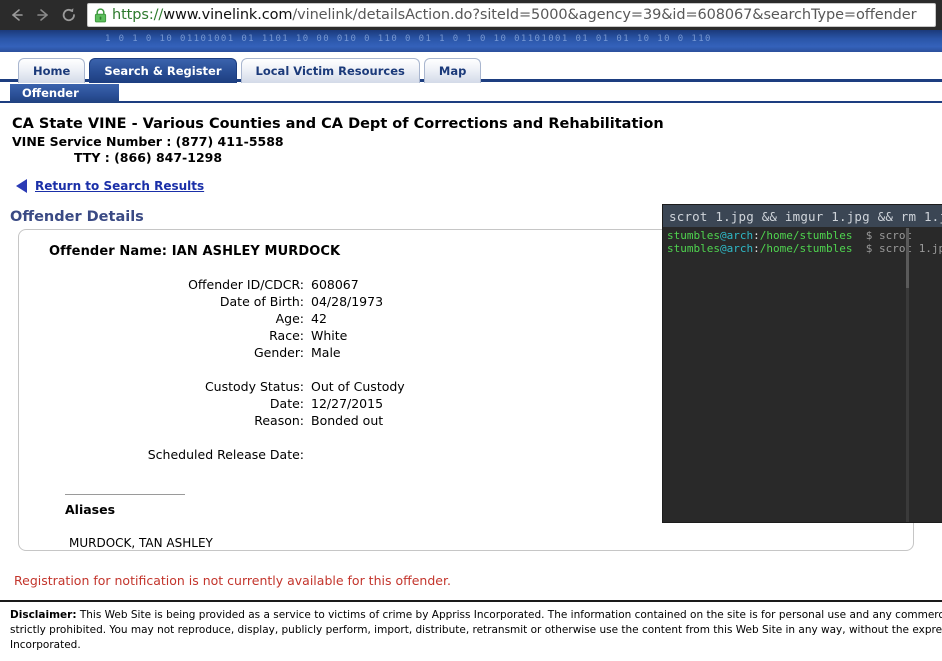  What do you see at coordinates (228, 15) in the screenshot?
I see `url-host: www.vinelink.com` at bounding box center [228, 15].